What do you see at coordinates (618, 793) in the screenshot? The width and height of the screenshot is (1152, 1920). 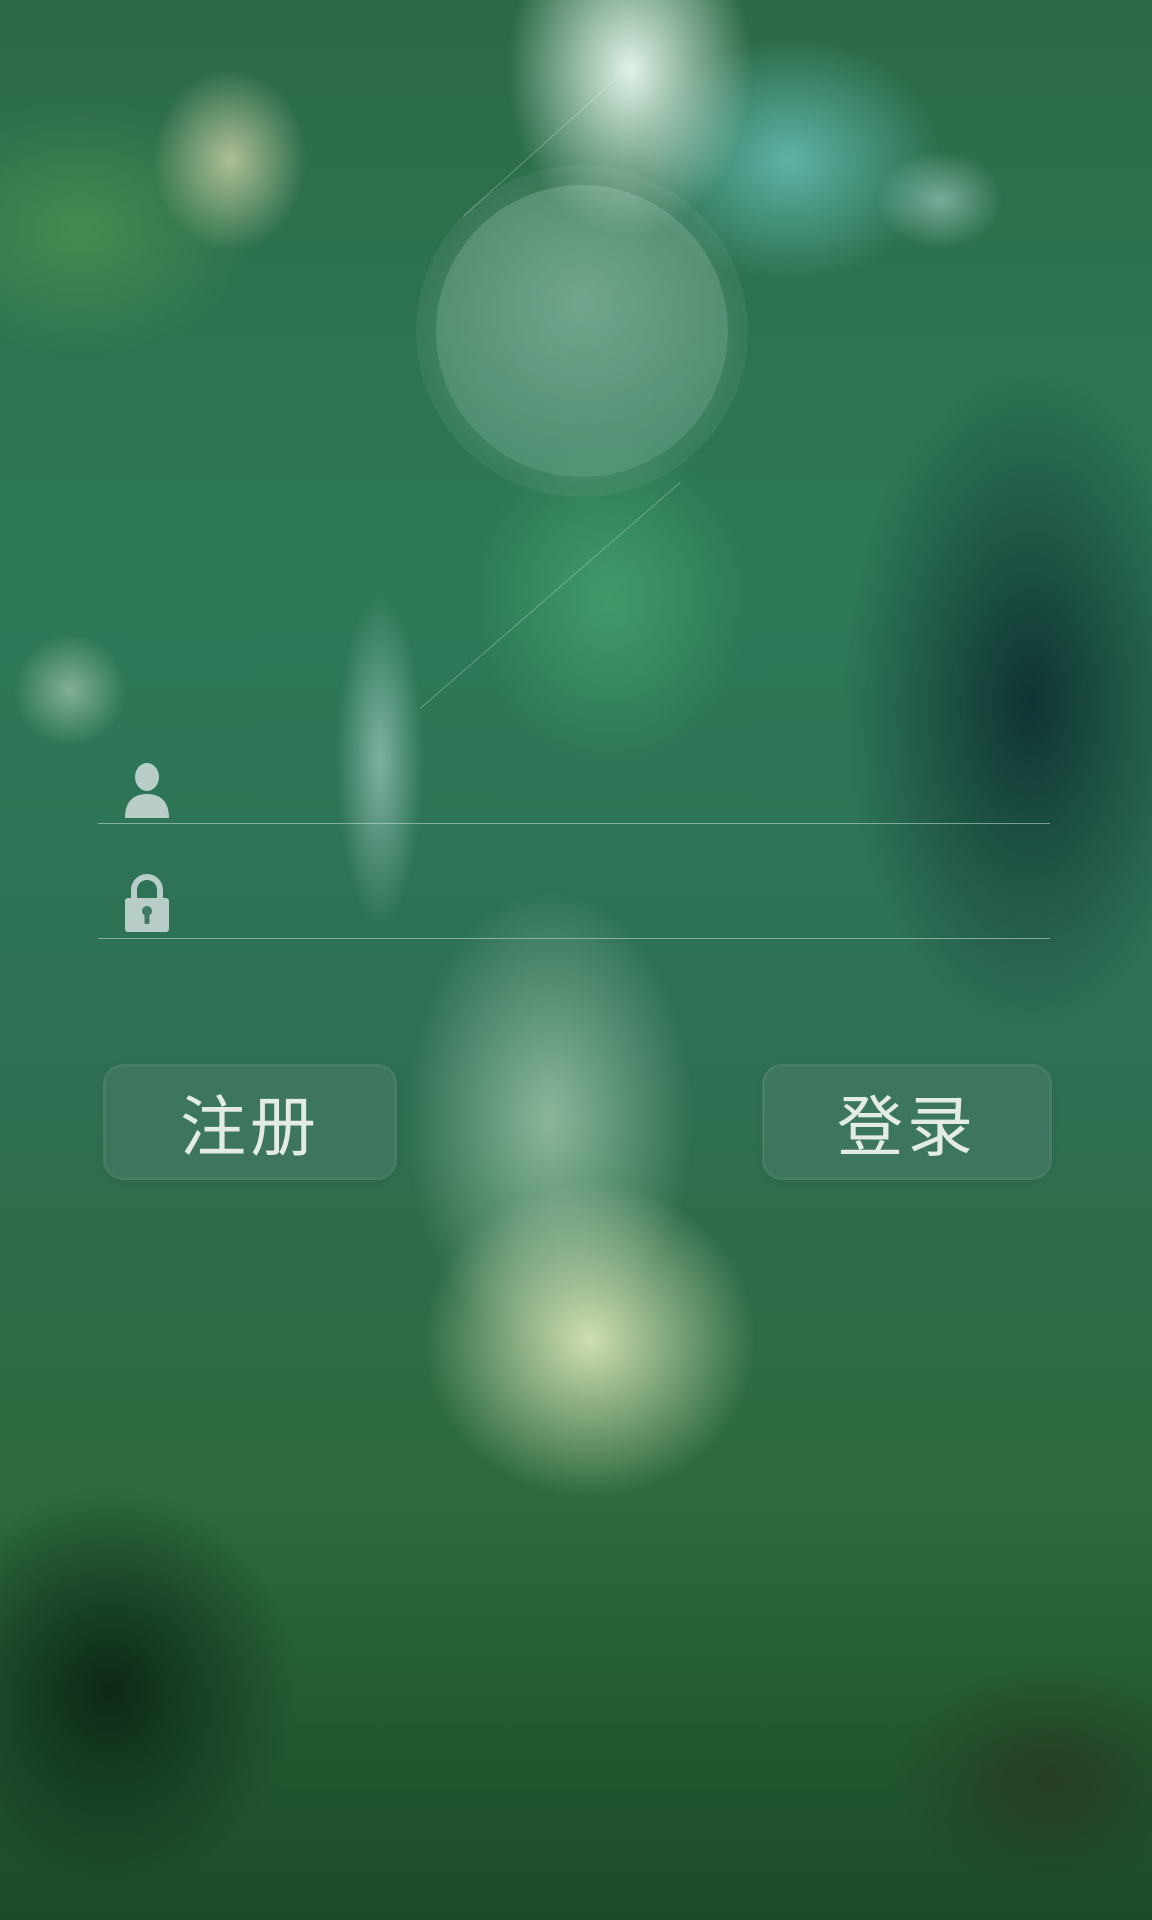 I see `username-input` at bounding box center [618, 793].